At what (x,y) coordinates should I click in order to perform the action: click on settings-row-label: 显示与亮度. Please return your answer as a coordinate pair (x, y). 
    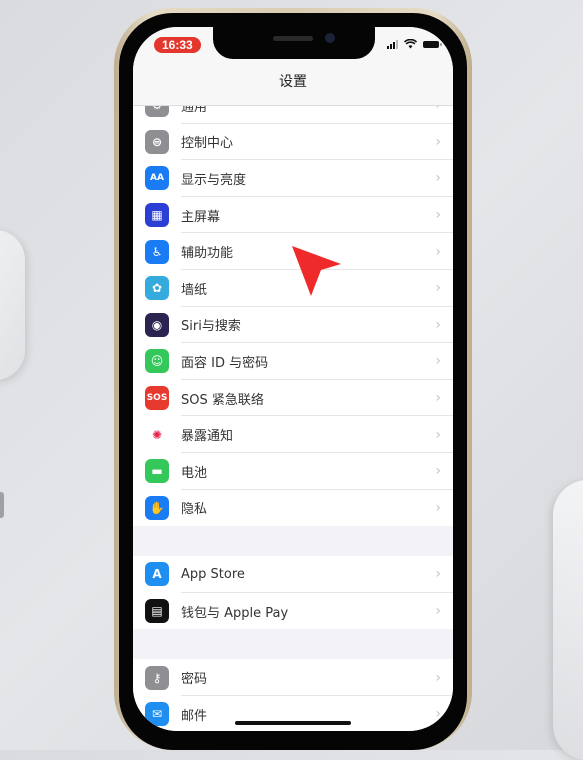
    Looking at the image, I should click on (214, 180).